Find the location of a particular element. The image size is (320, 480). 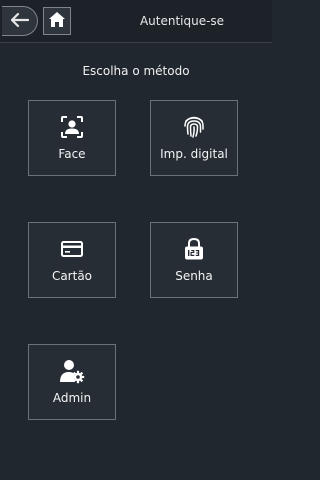

admin-method-label: Admin is located at coordinates (72, 398).